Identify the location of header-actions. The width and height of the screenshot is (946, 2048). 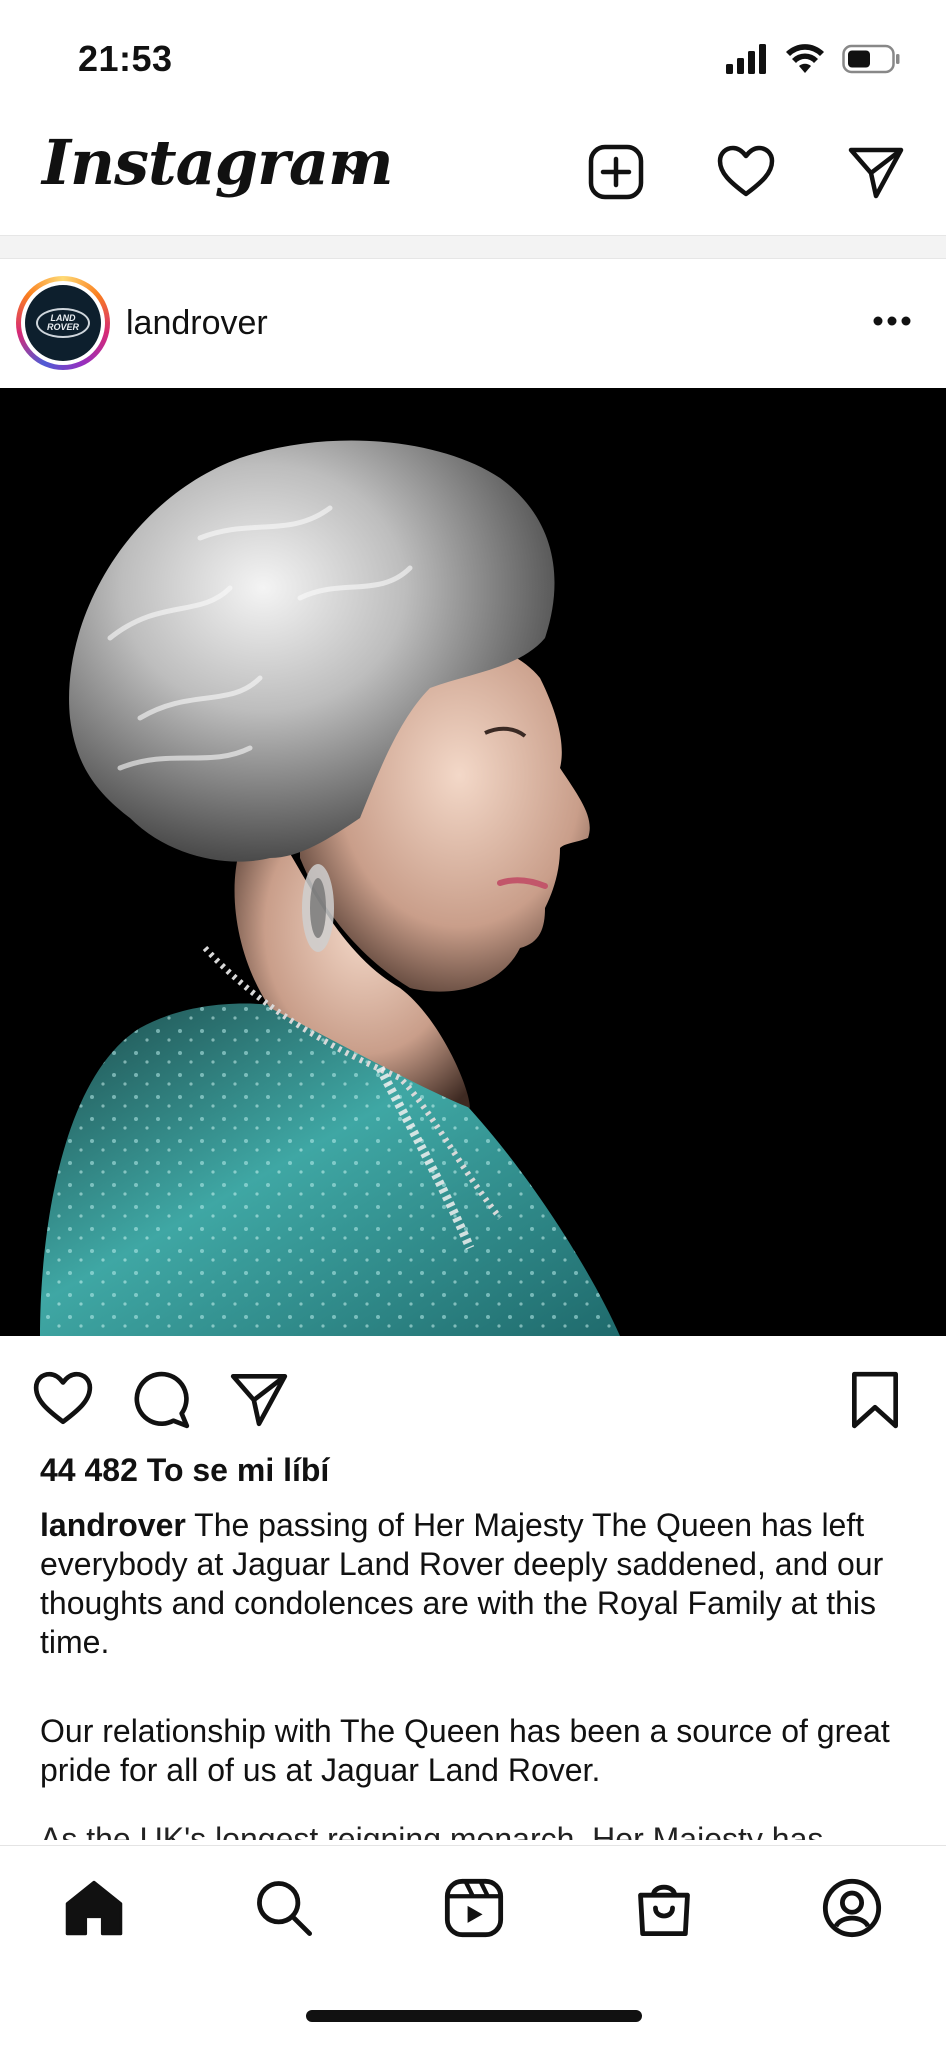
(746, 172).